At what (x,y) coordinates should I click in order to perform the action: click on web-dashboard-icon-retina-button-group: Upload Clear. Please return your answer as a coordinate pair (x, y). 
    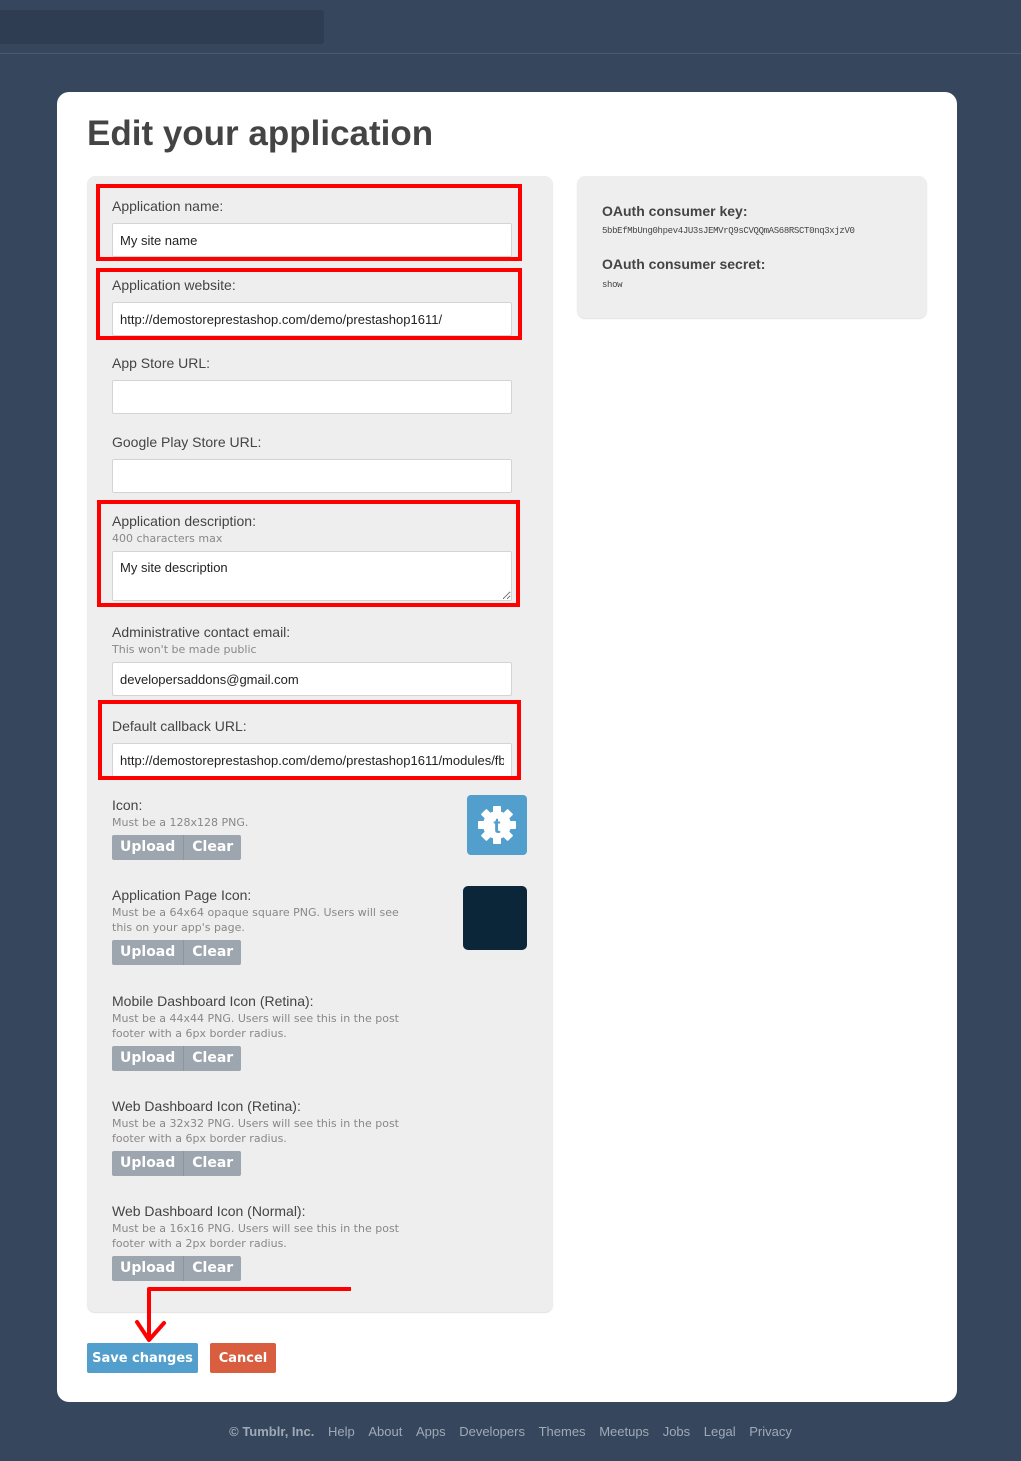
    Looking at the image, I should click on (312, 1163).